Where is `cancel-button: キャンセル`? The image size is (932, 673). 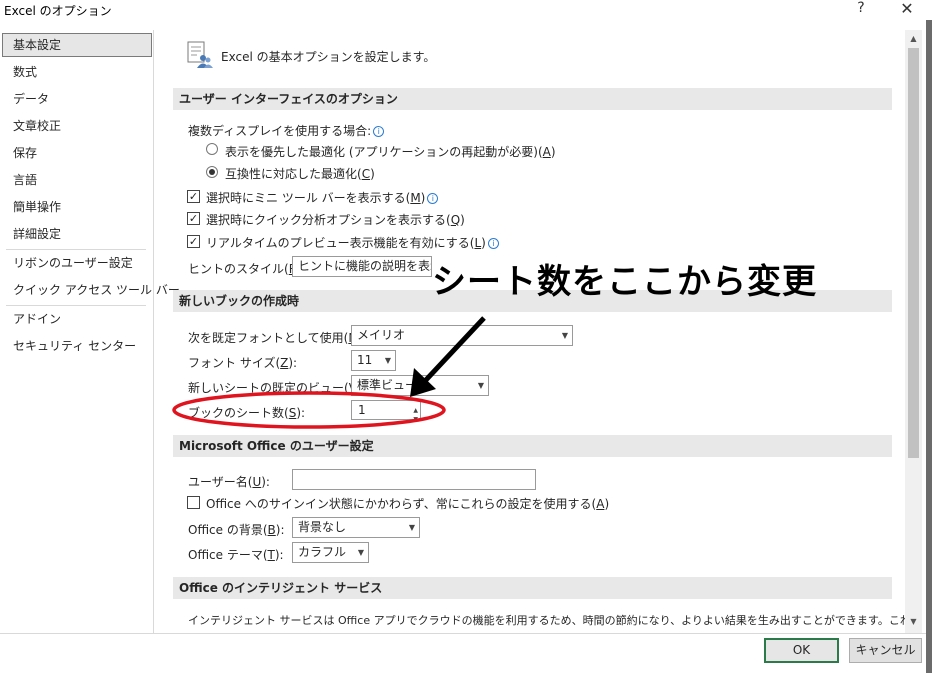 cancel-button: キャンセル is located at coordinates (885, 650).